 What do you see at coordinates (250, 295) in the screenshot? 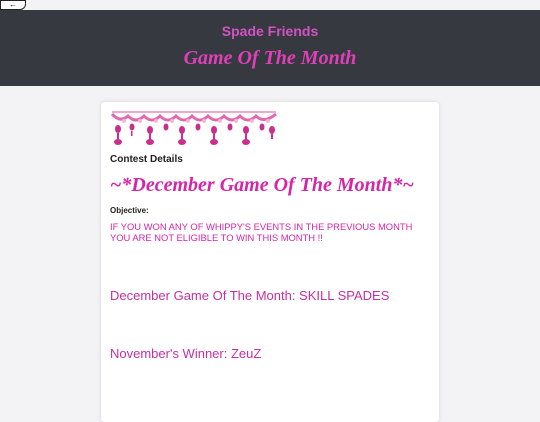
I see `game-of-month-line: December Game Of The Month: SKILL SPADES` at bounding box center [250, 295].